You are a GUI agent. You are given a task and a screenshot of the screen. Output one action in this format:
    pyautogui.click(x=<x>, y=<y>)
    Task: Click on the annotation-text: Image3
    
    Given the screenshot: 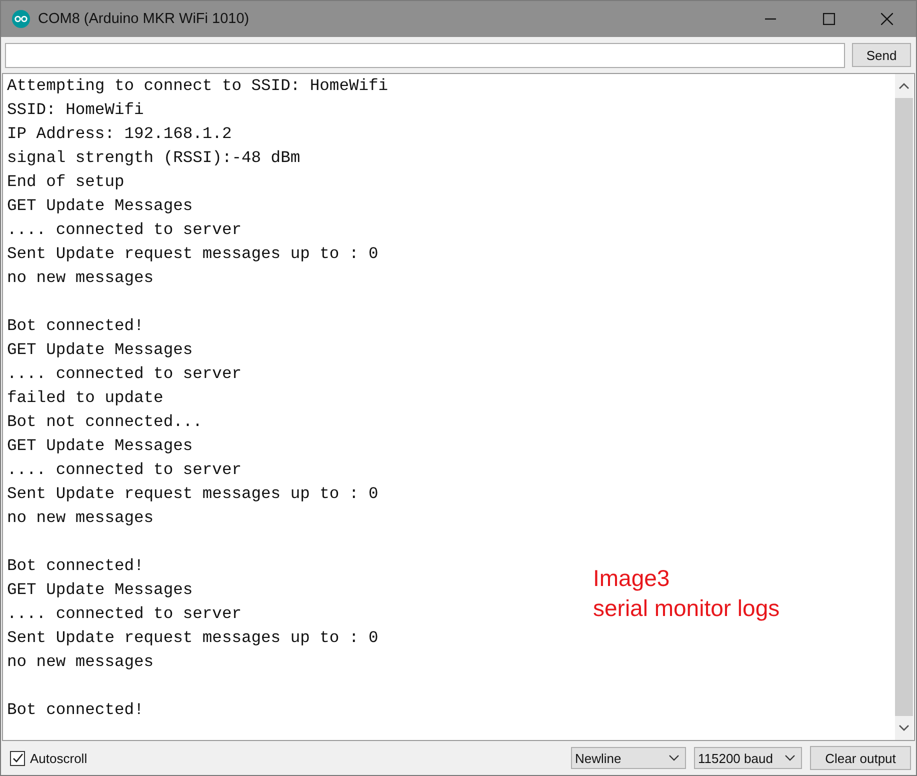 What is the action you would take?
    pyautogui.click(x=631, y=578)
    